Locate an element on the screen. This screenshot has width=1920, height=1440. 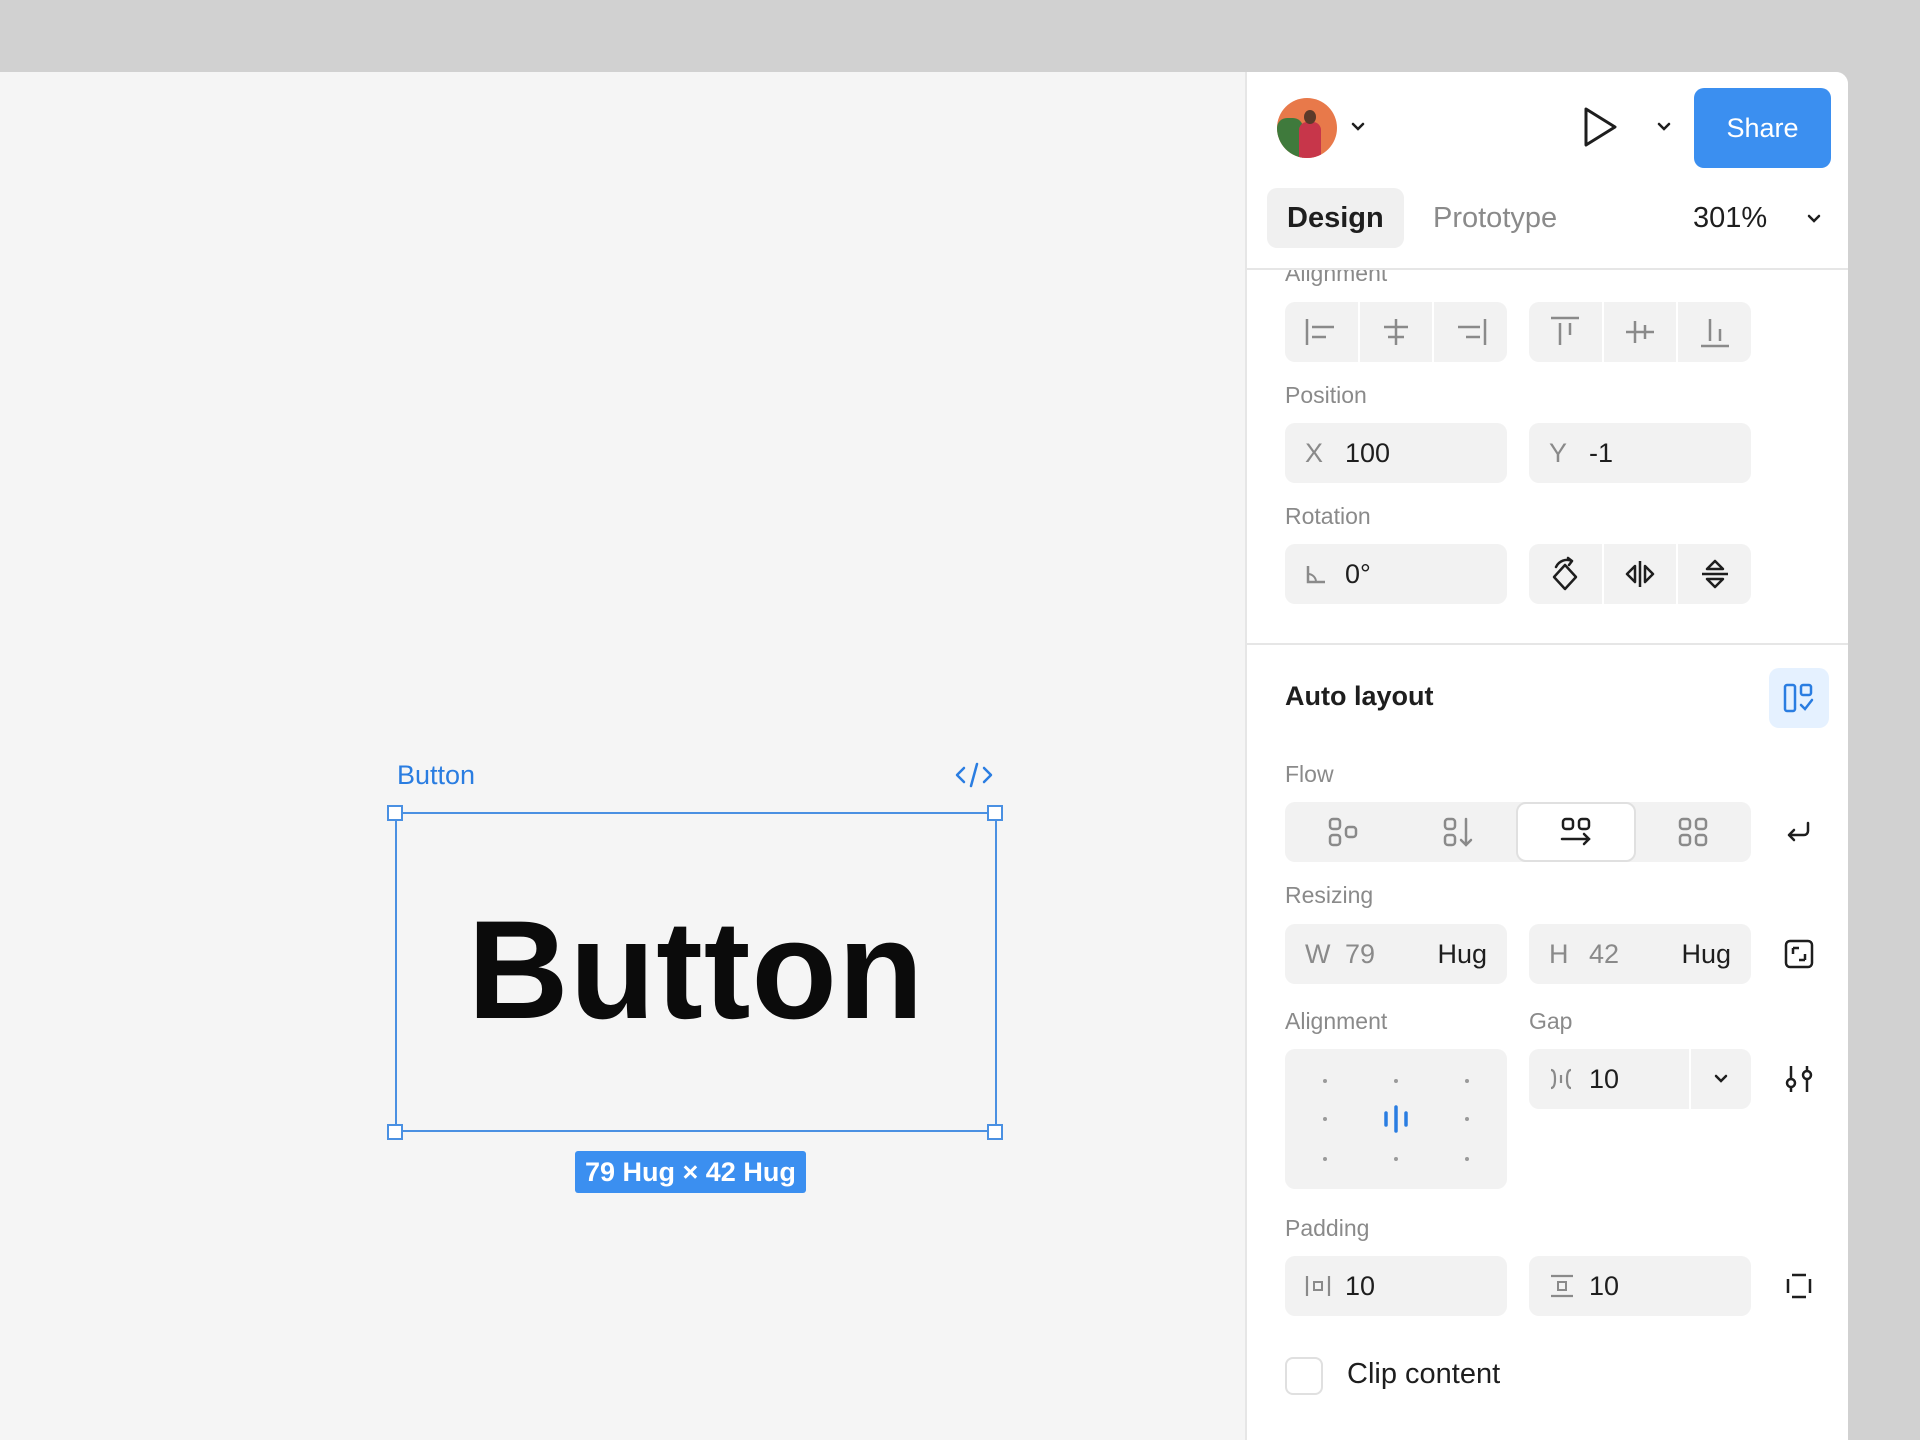
flow-group is located at coordinates (1518, 832).